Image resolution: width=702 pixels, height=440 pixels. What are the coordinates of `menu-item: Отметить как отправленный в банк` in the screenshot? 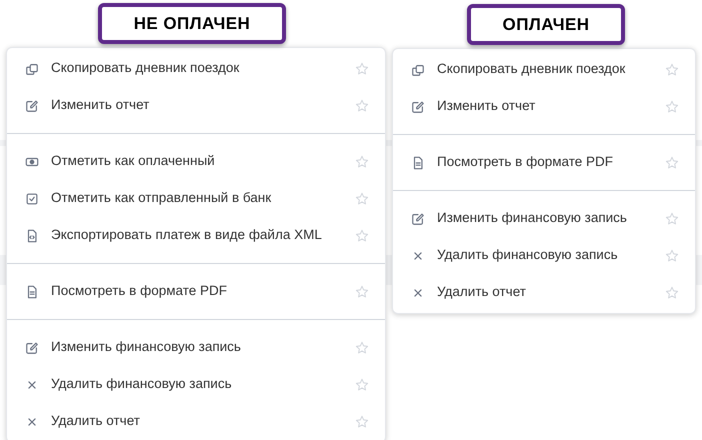 It's located at (198, 198).